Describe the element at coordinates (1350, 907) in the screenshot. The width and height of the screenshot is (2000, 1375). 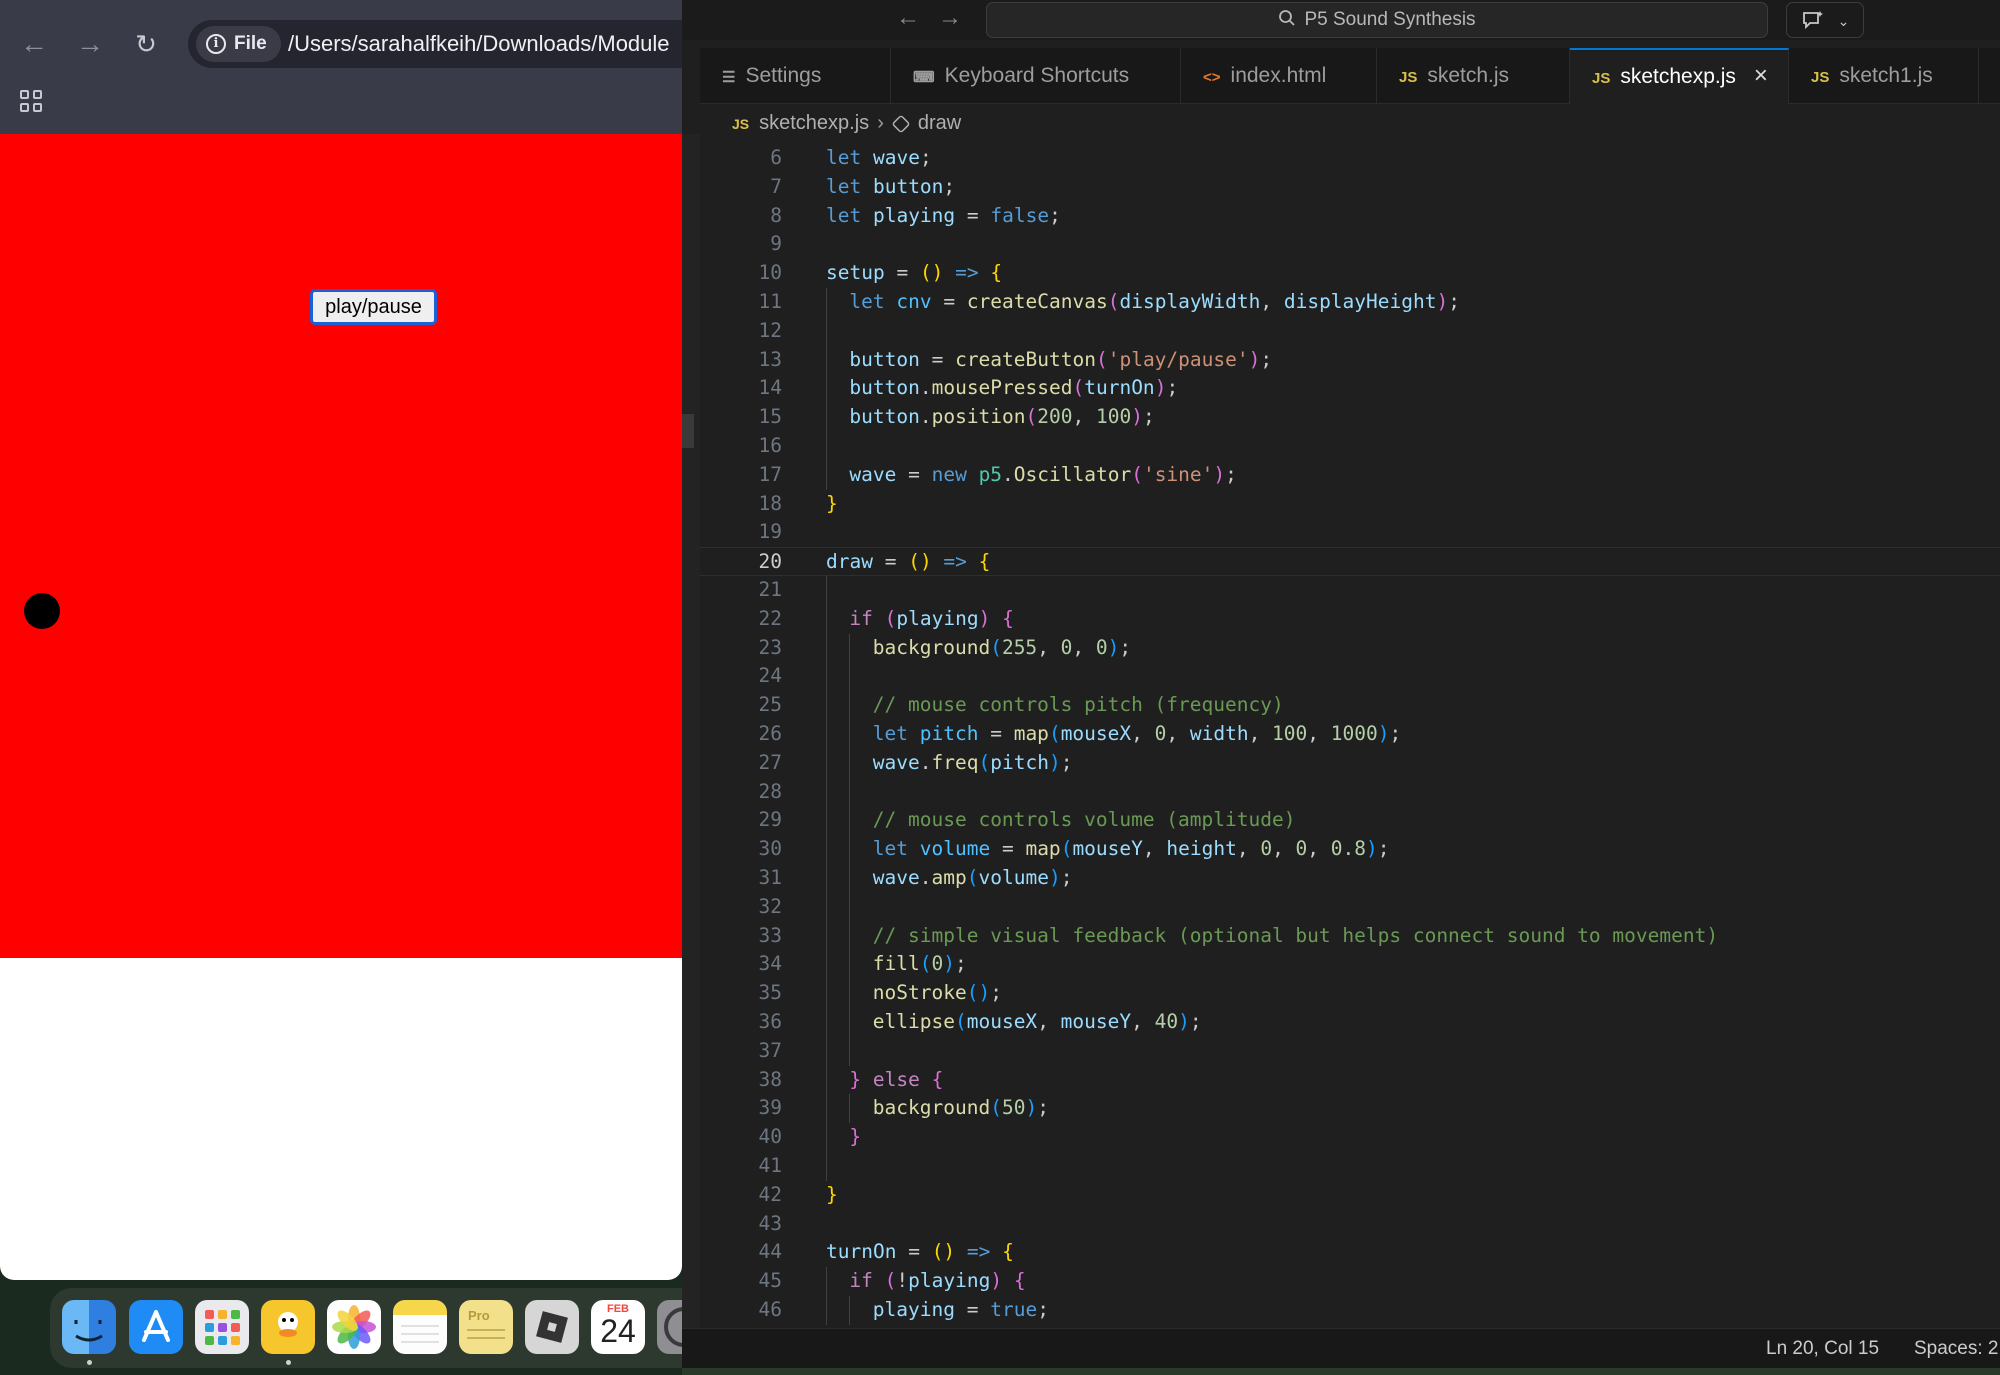
I see `code-line: 32` at that location.